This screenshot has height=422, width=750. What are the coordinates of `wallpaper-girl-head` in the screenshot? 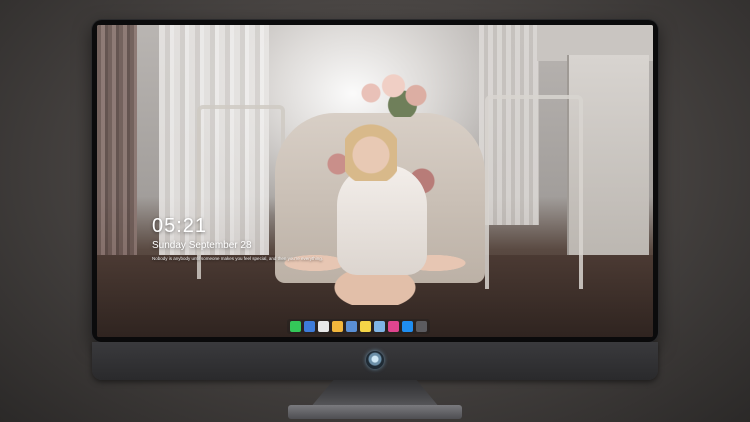 It's located at (371, 152).